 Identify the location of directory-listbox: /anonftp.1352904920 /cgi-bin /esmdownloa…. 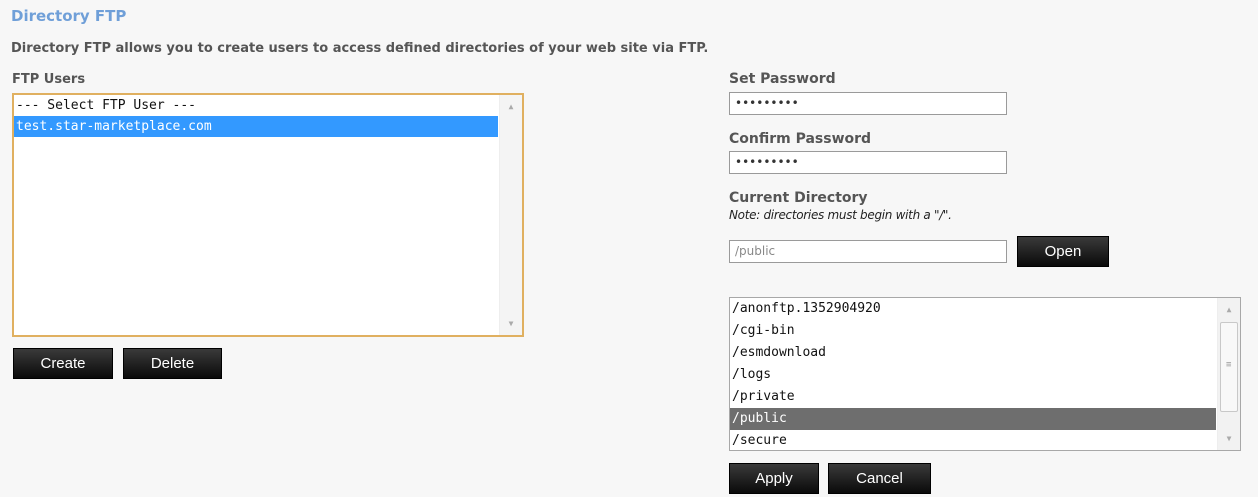
(985, 374).